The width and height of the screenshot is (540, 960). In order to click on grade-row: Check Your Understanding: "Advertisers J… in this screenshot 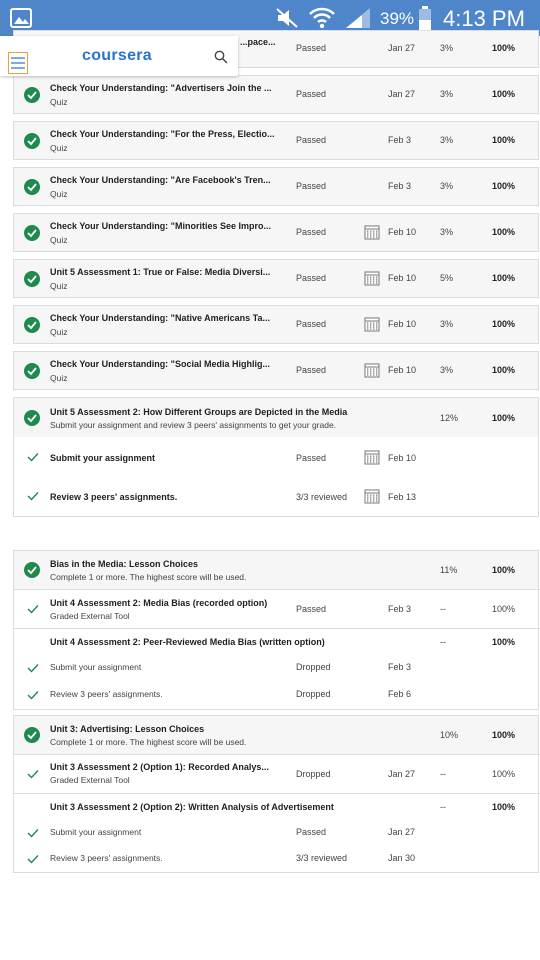, I will do `click(276, 94)`.